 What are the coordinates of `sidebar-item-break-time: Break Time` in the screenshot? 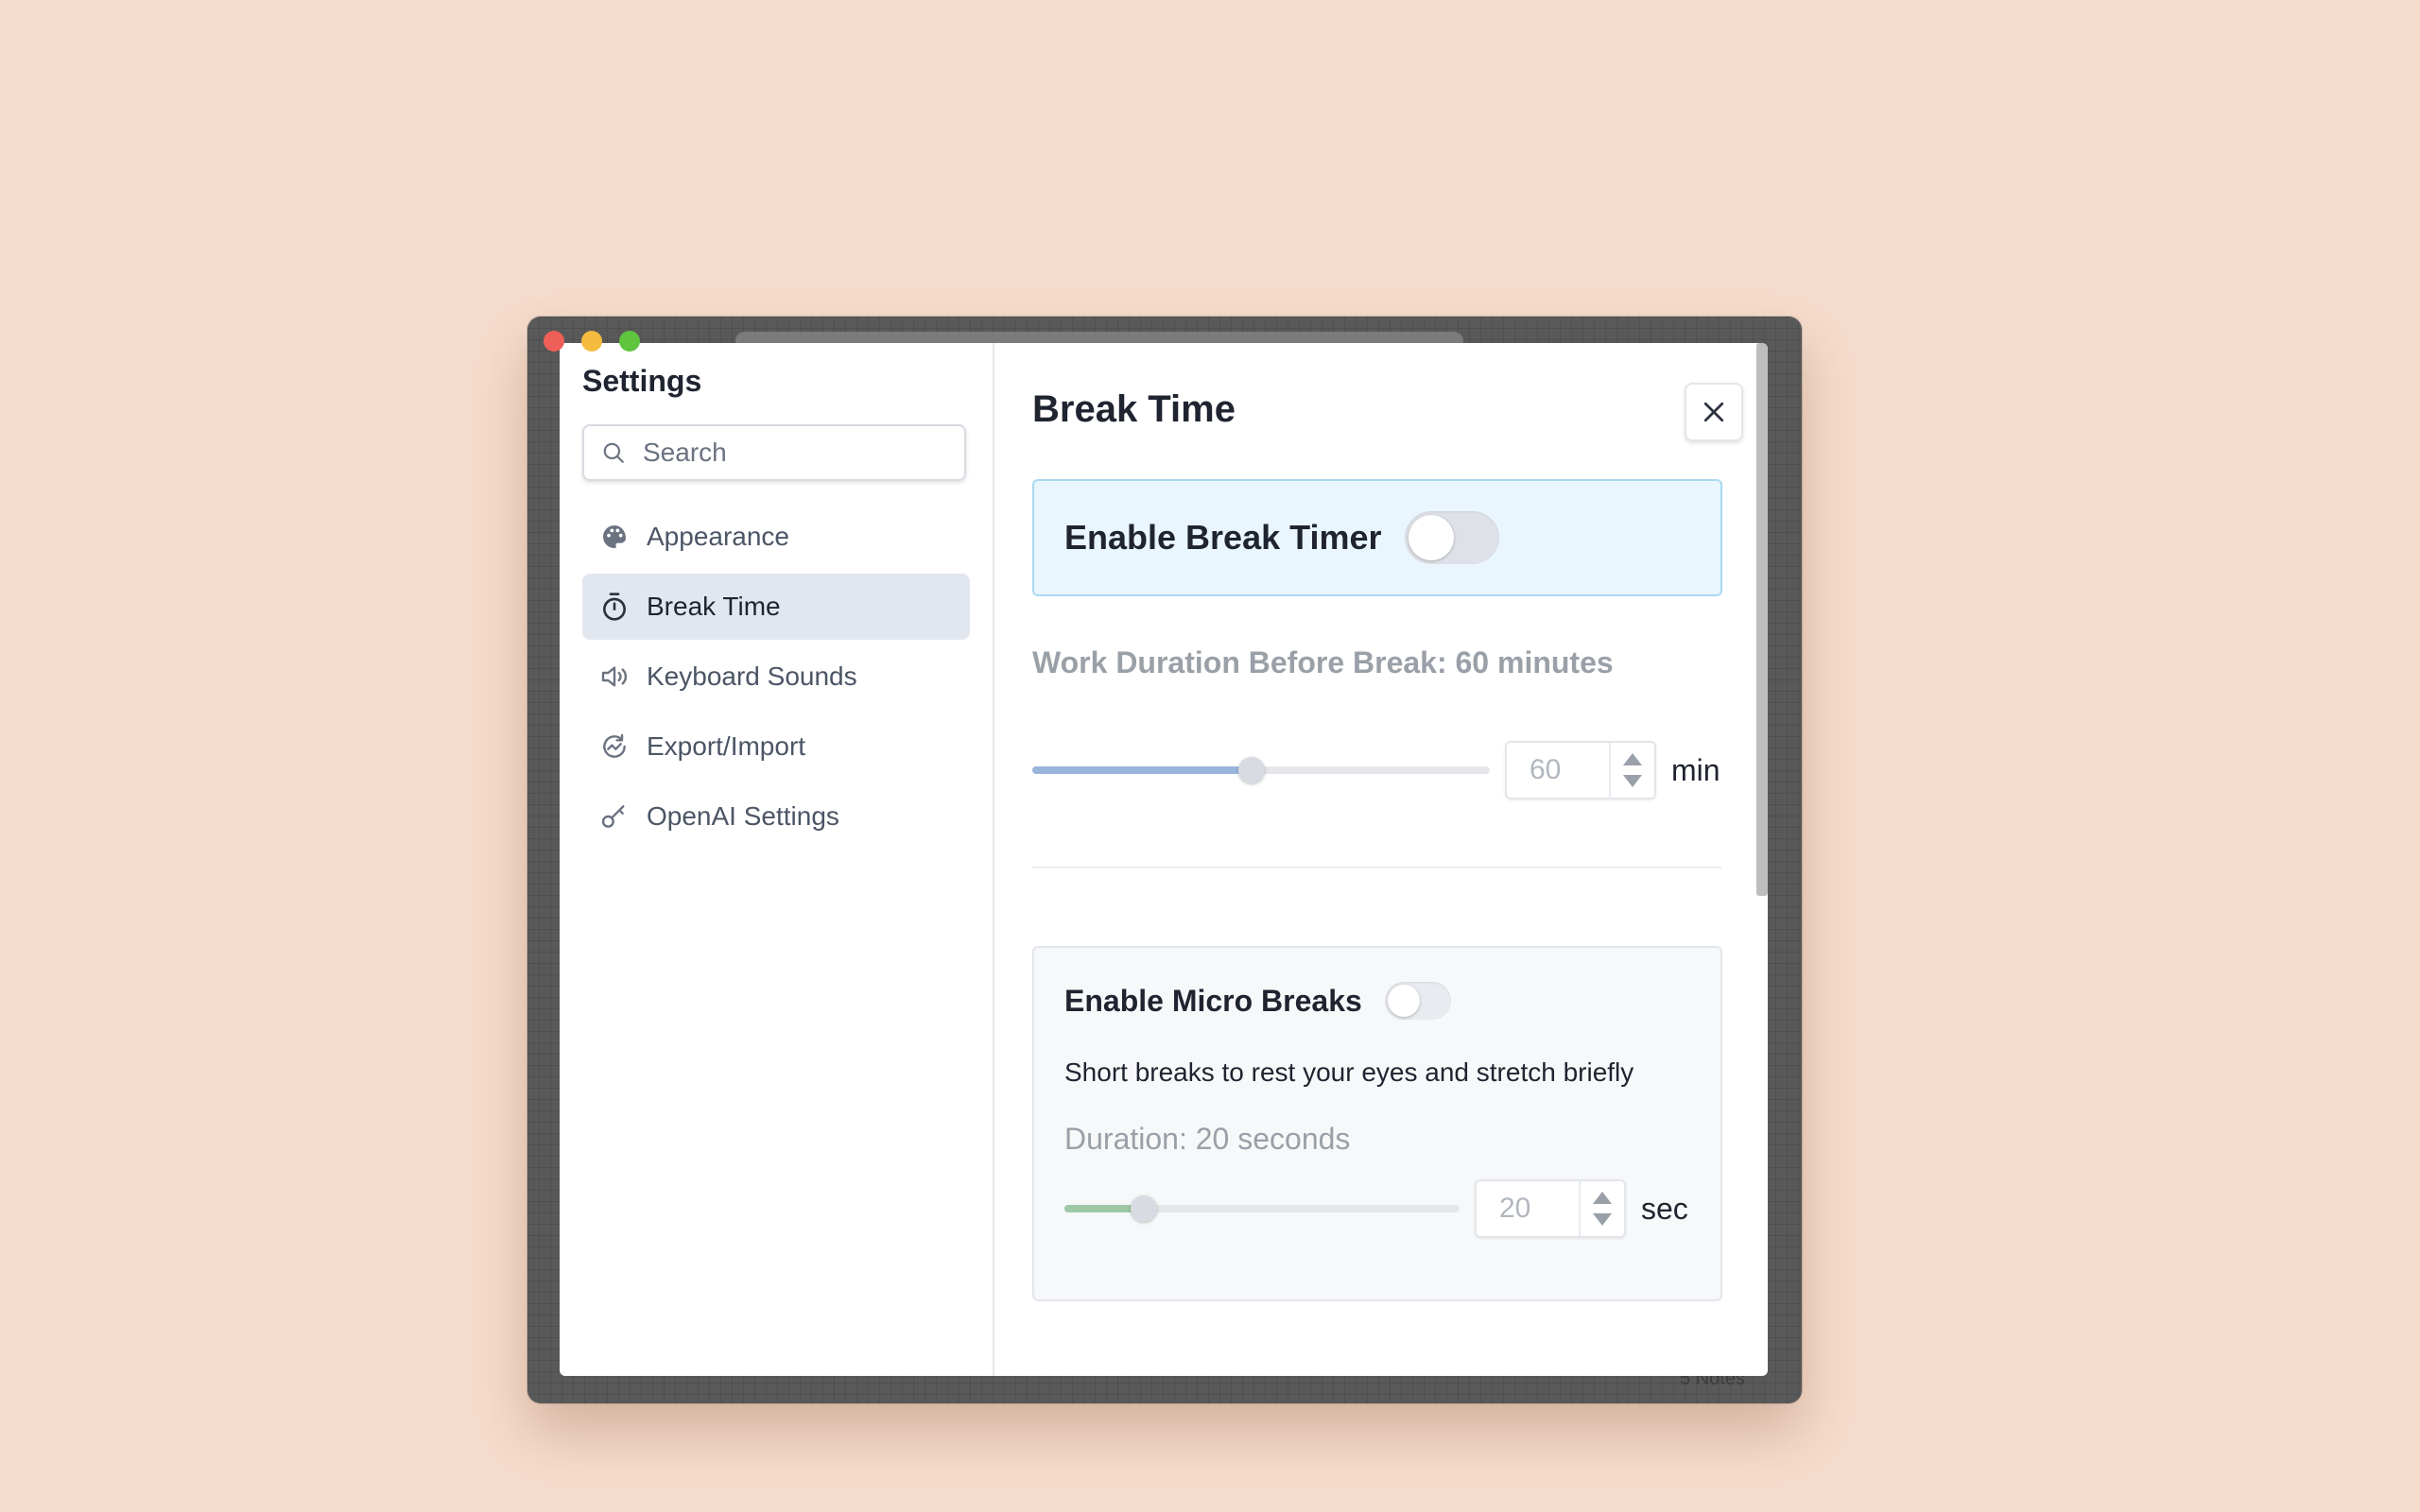 It's located at (776, 607).